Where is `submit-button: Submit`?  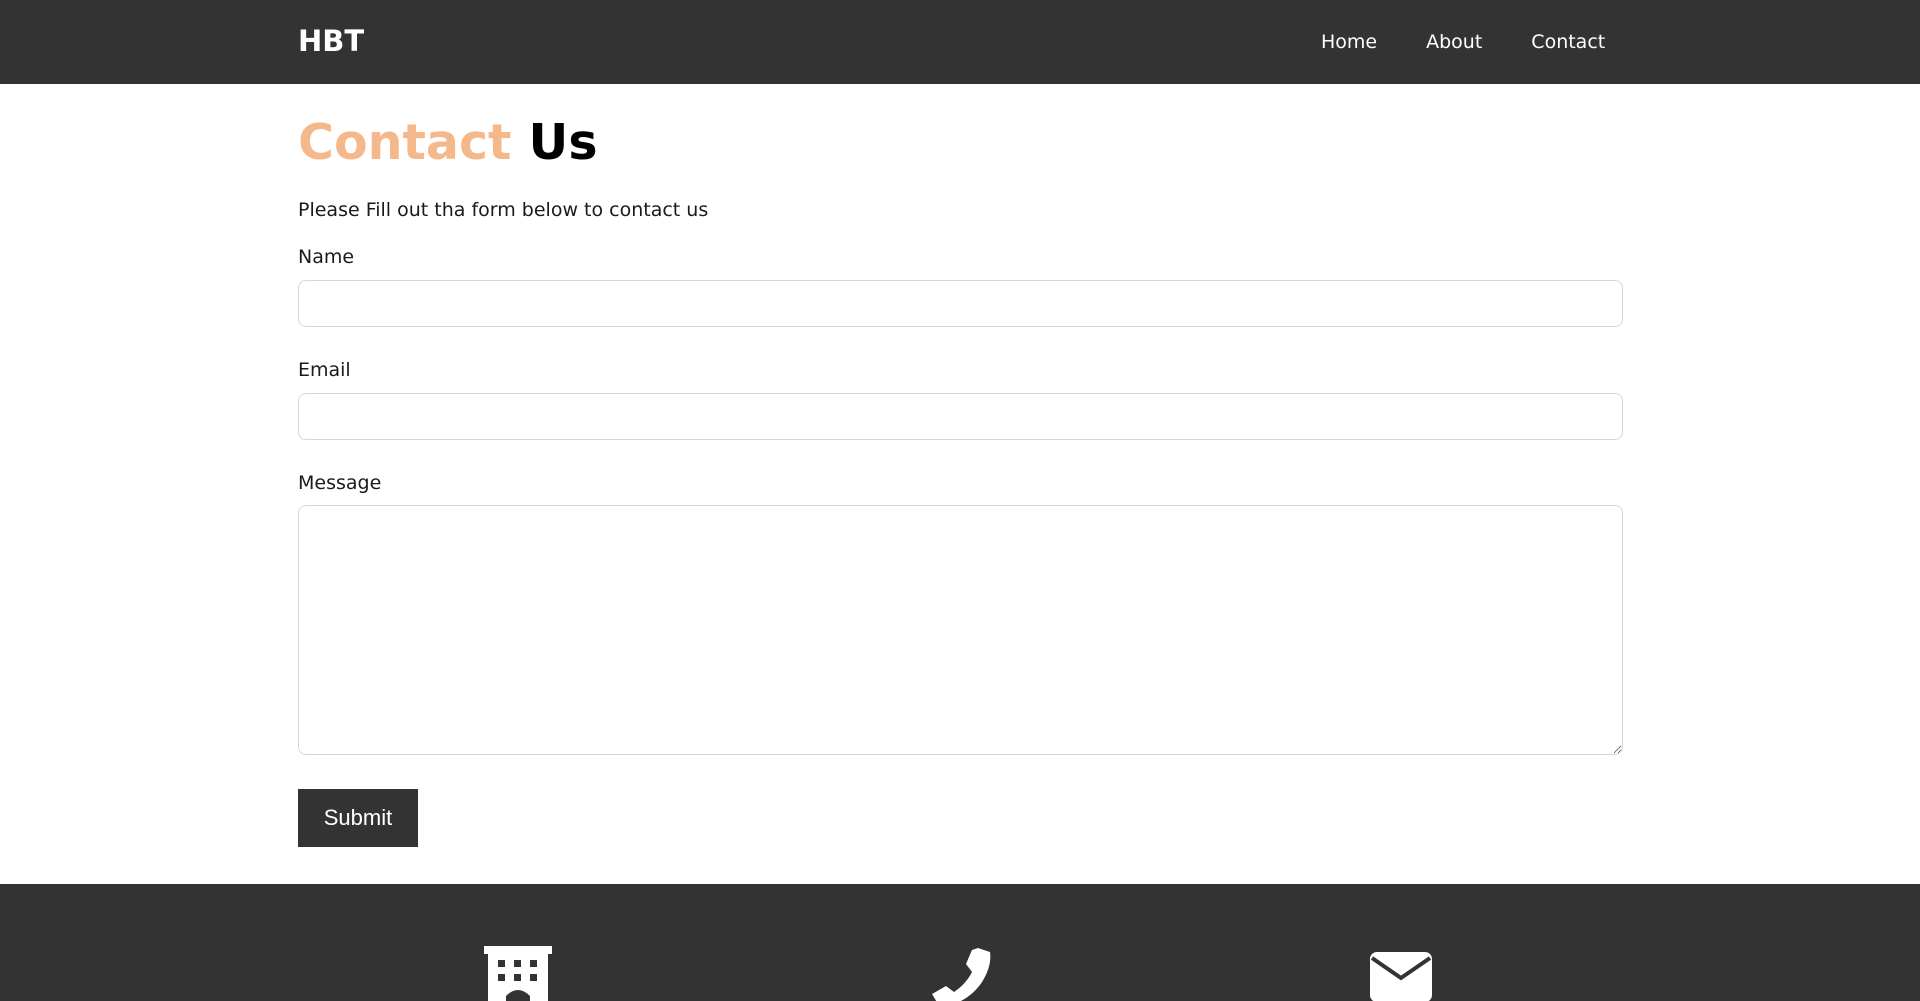
submit-button: Submit is located at coordinates (358, 818).